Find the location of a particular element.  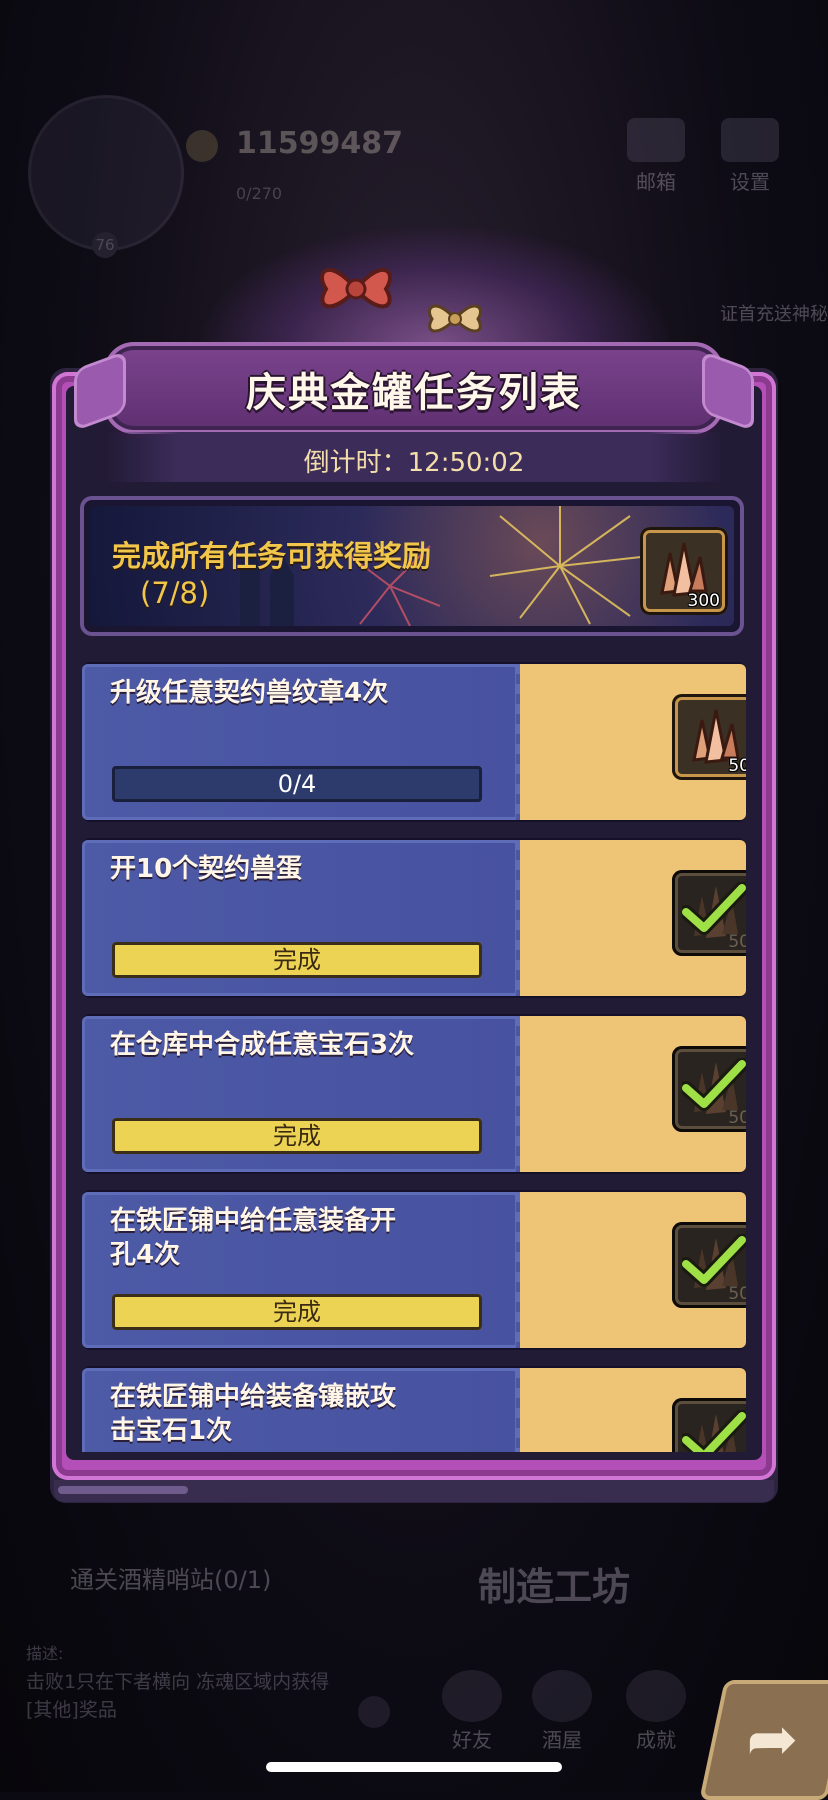

countdown-label: 倒计时： is located at coordinates (355, 463).